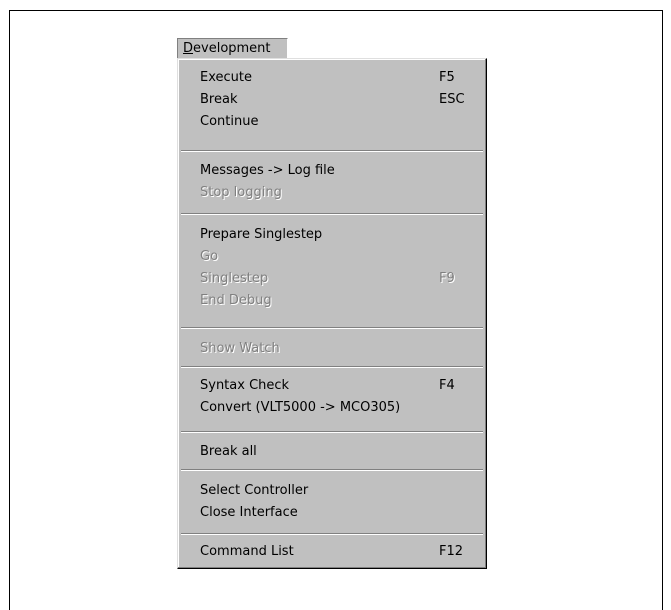 This screenshot has width=671, height=610. What do you see at coordinates (261, 234) in the screenshot?
I see `menu-item-prepare-singlestep-label: Prepare Singlestep` at bounding box center [261, 234].